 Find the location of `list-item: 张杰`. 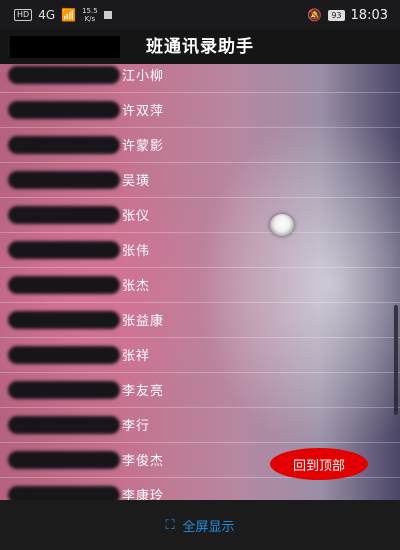

list-item: 张杰 is located at coordinates (200, 285).